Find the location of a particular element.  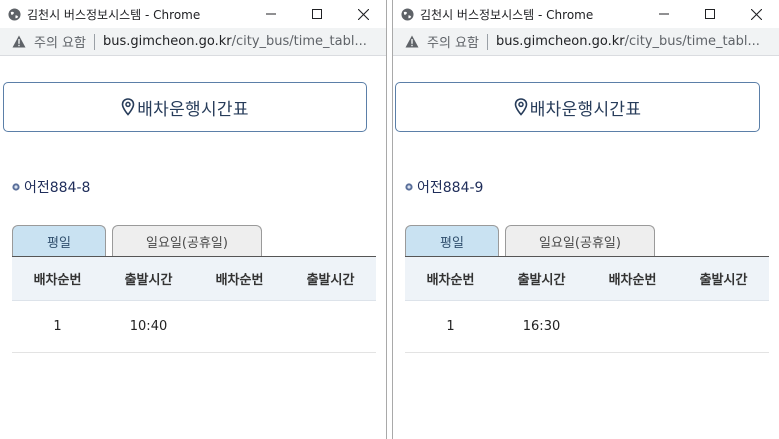

table-cell: 10:40 is located at coordinates (148, 326).